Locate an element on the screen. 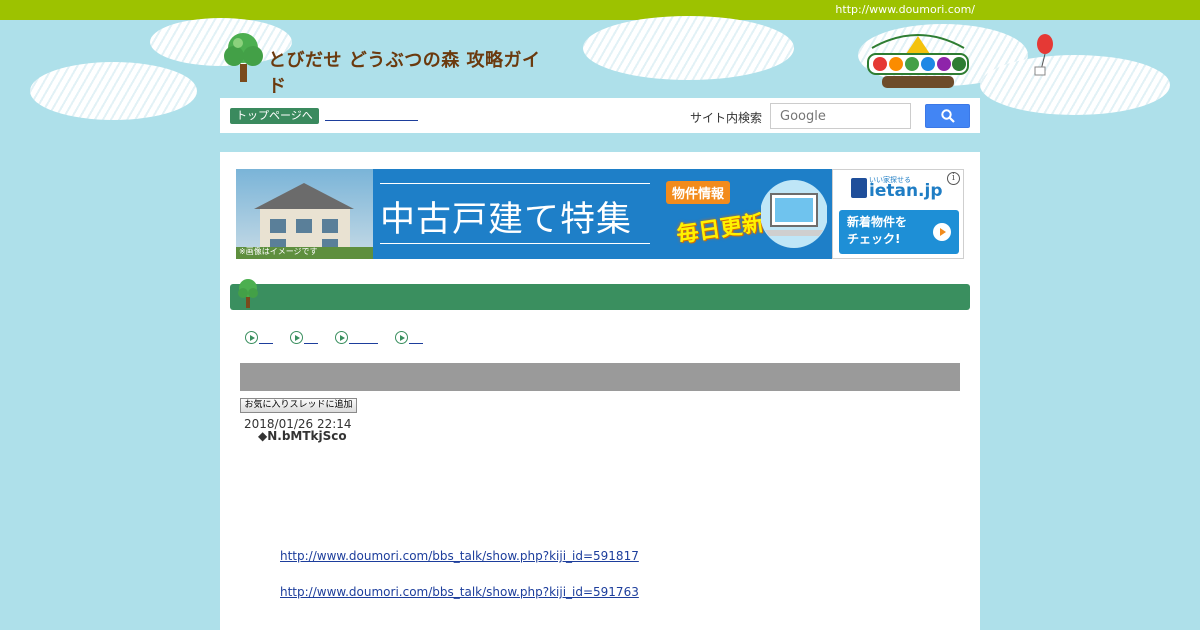 Image resolution: width=1200 pixels, height=630 pixels. site-logo: とびだせ どうぶつの森 攻略ガイド is located at coordinates (387, 63).